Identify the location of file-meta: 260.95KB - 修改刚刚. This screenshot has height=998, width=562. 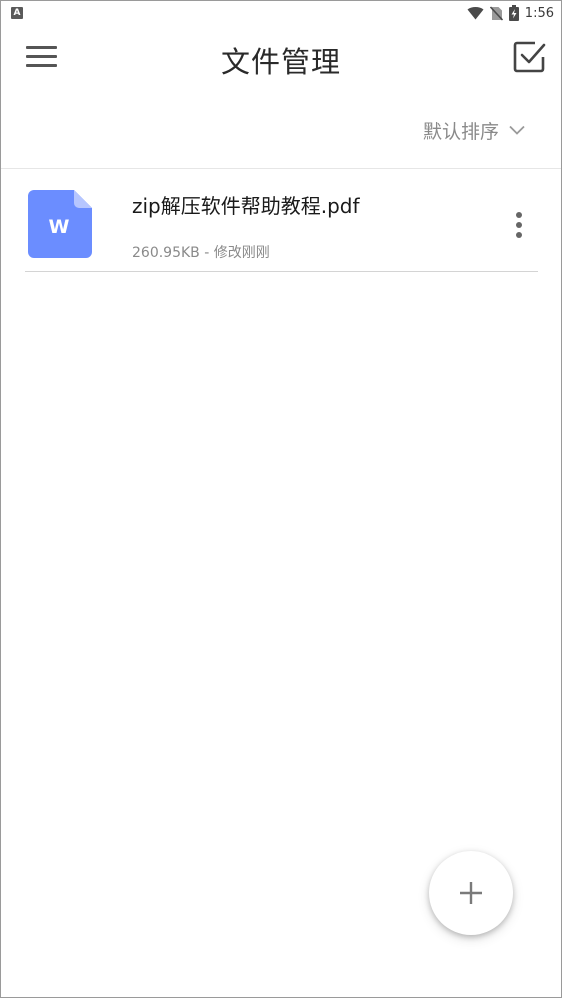
(201, 253).